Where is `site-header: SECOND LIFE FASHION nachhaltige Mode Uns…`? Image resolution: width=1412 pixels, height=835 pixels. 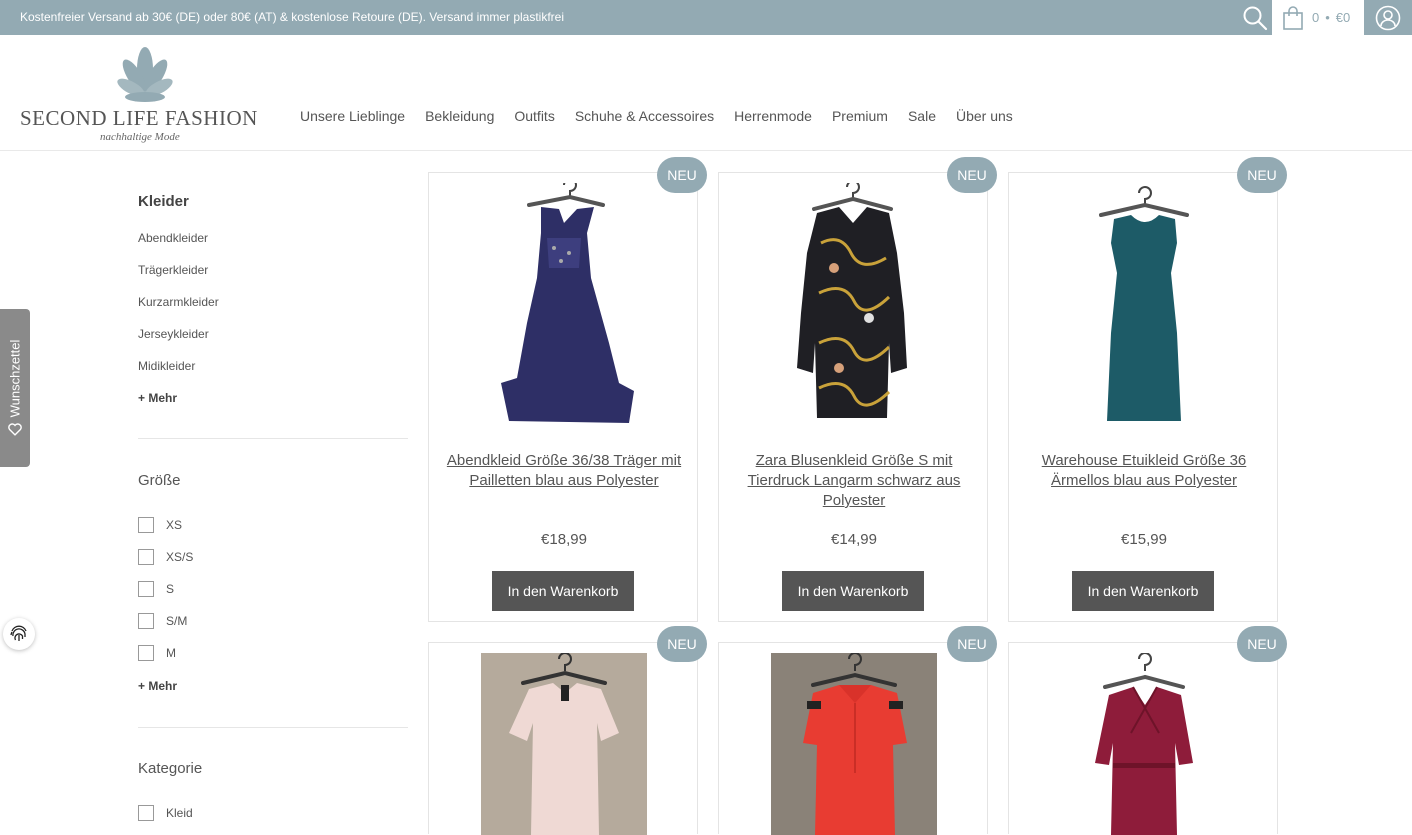
site-header: SECOND LIFE FASHION nachhaltige Mode Uns… is located at coordinates (706, 93).